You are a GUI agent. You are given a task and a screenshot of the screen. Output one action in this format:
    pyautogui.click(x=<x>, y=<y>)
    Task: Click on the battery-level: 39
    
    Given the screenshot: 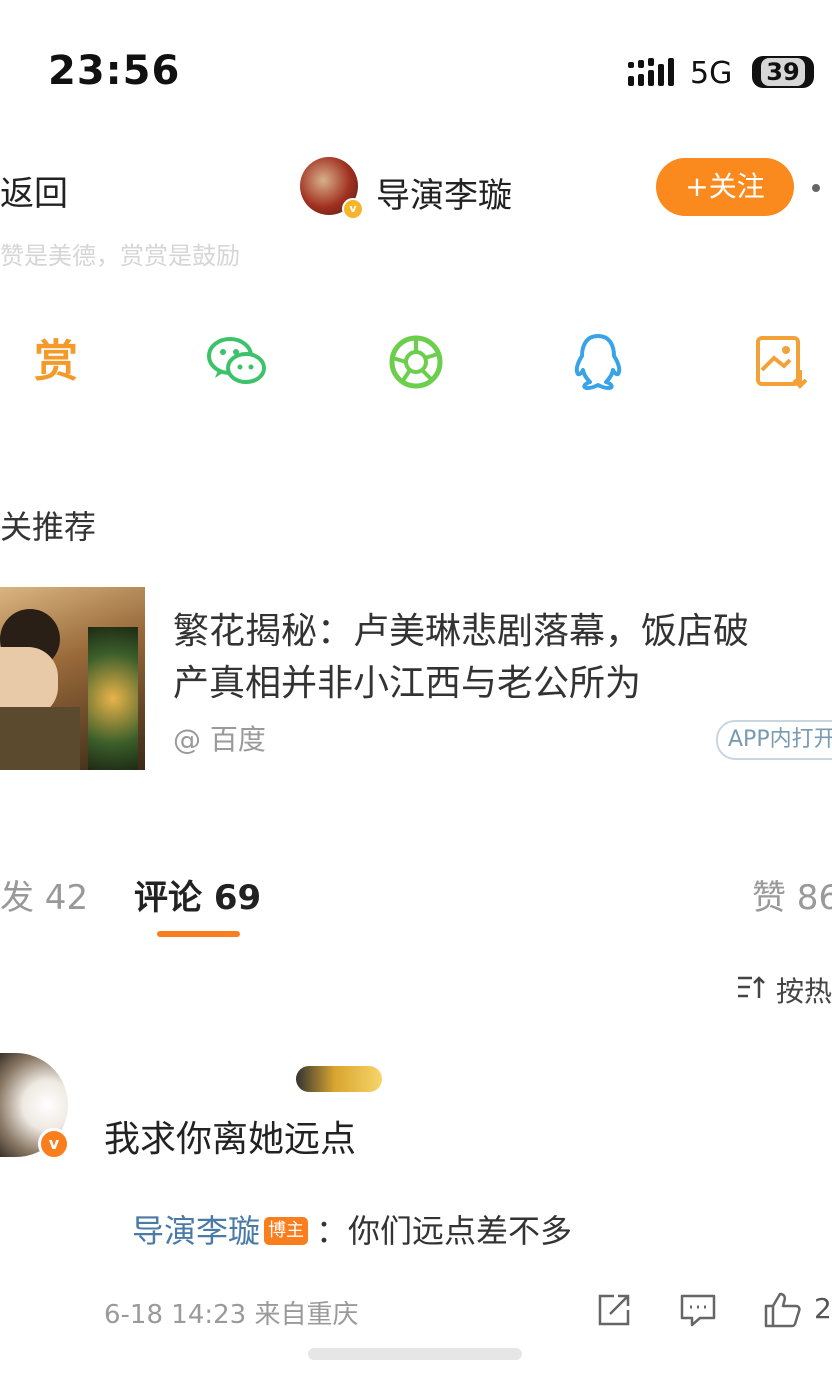 What is the action you would take?
    pyautogui.click(x=783, y=72)
    